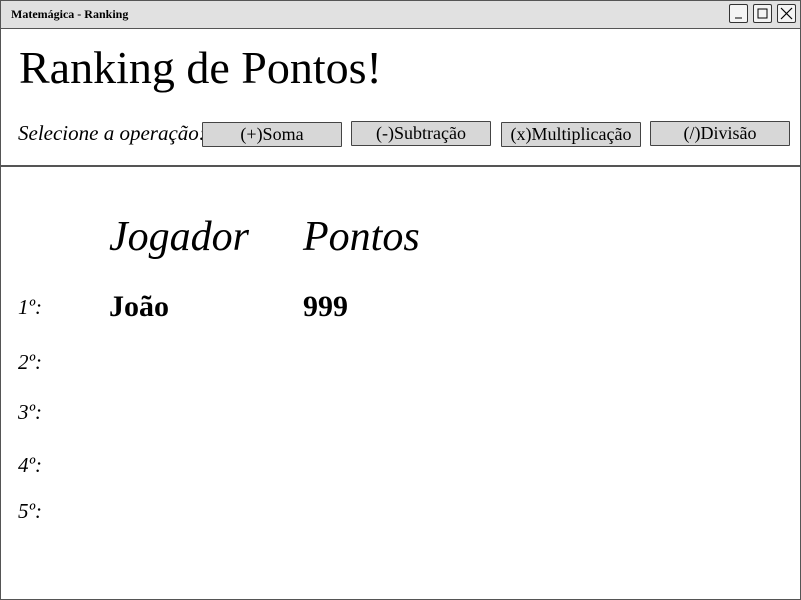 Image resolution: width=801 pixels, height=600 pixels. I want to click on rank-1-player: João, so click(139, 306).